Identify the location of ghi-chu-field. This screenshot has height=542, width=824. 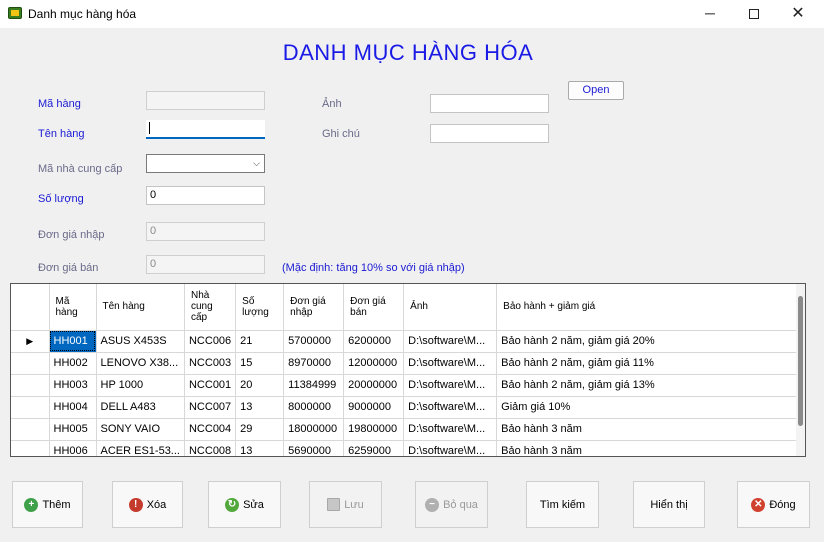
(489, 133).